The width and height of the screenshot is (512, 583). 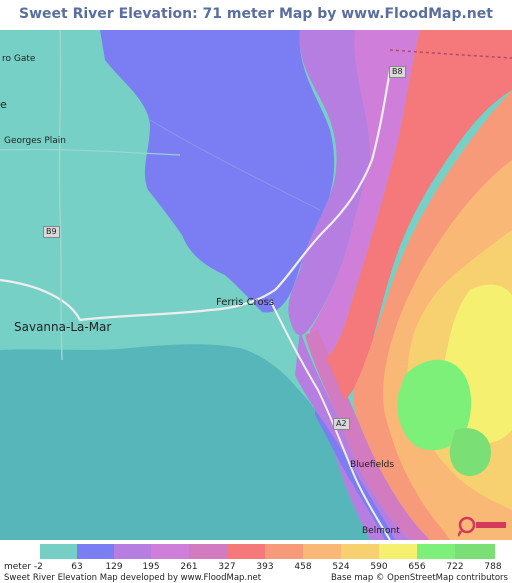 I want to click on place-belmont: Belmont, so click(x=381, y=531).